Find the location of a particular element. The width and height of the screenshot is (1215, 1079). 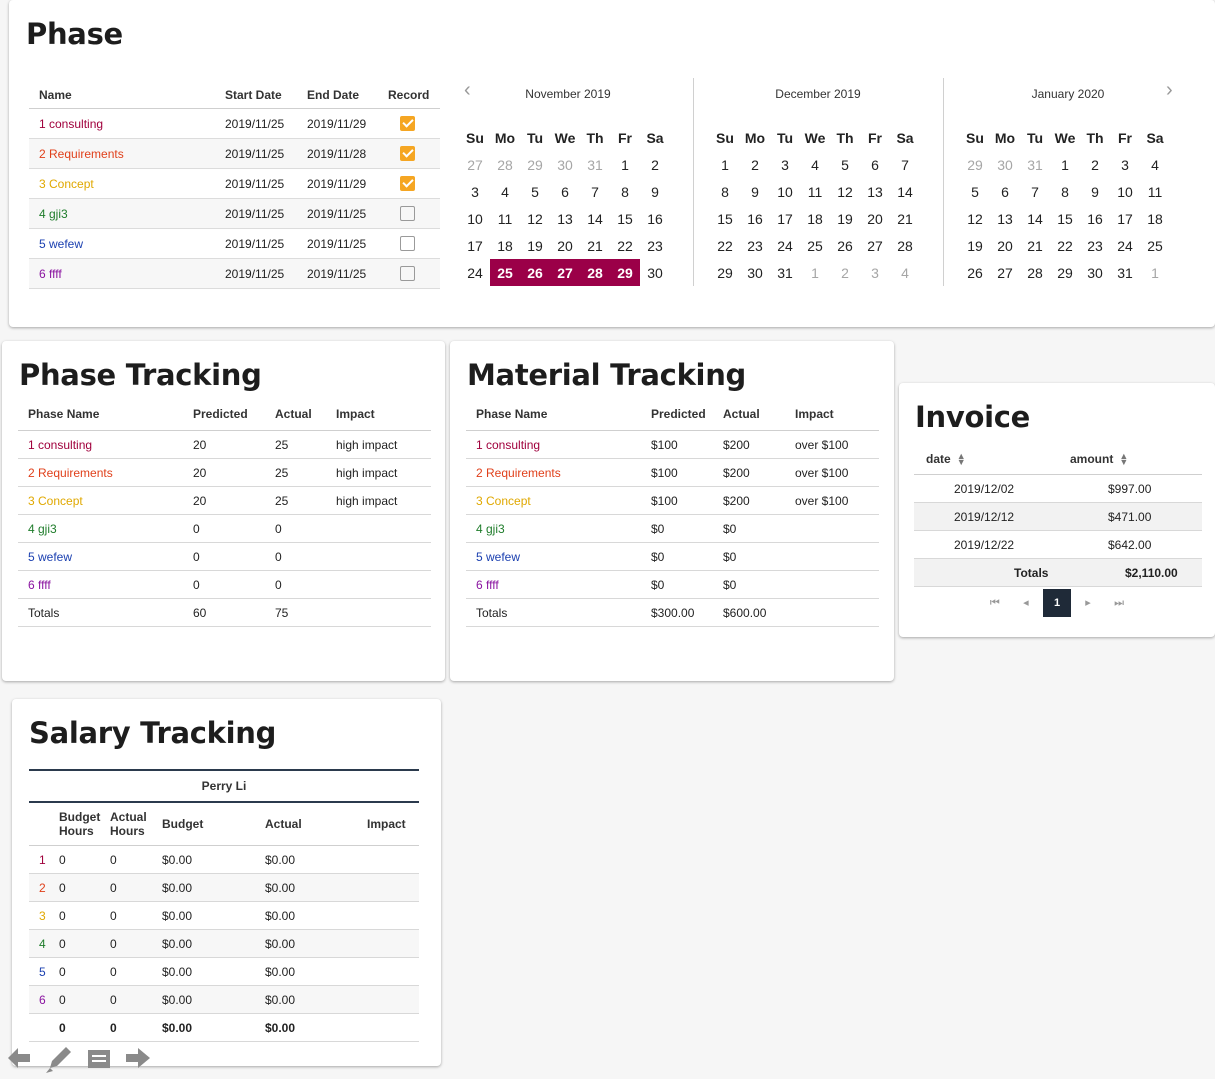

last-page-icon: ⏭ is located at coordinates (1119, 603).